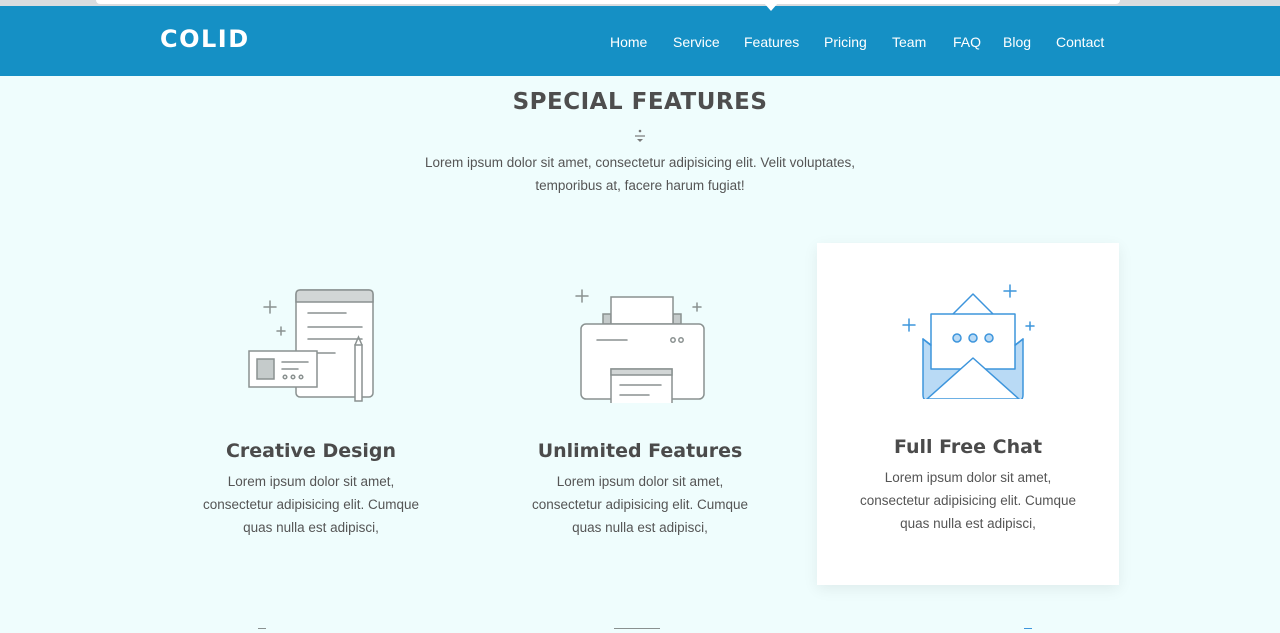 The image size is (1280, 633). What do you see at coordinates (640, 102) in the screenshot?
I see `section-title: SPECIAL FEATURES` at bounding box center [640, 102].